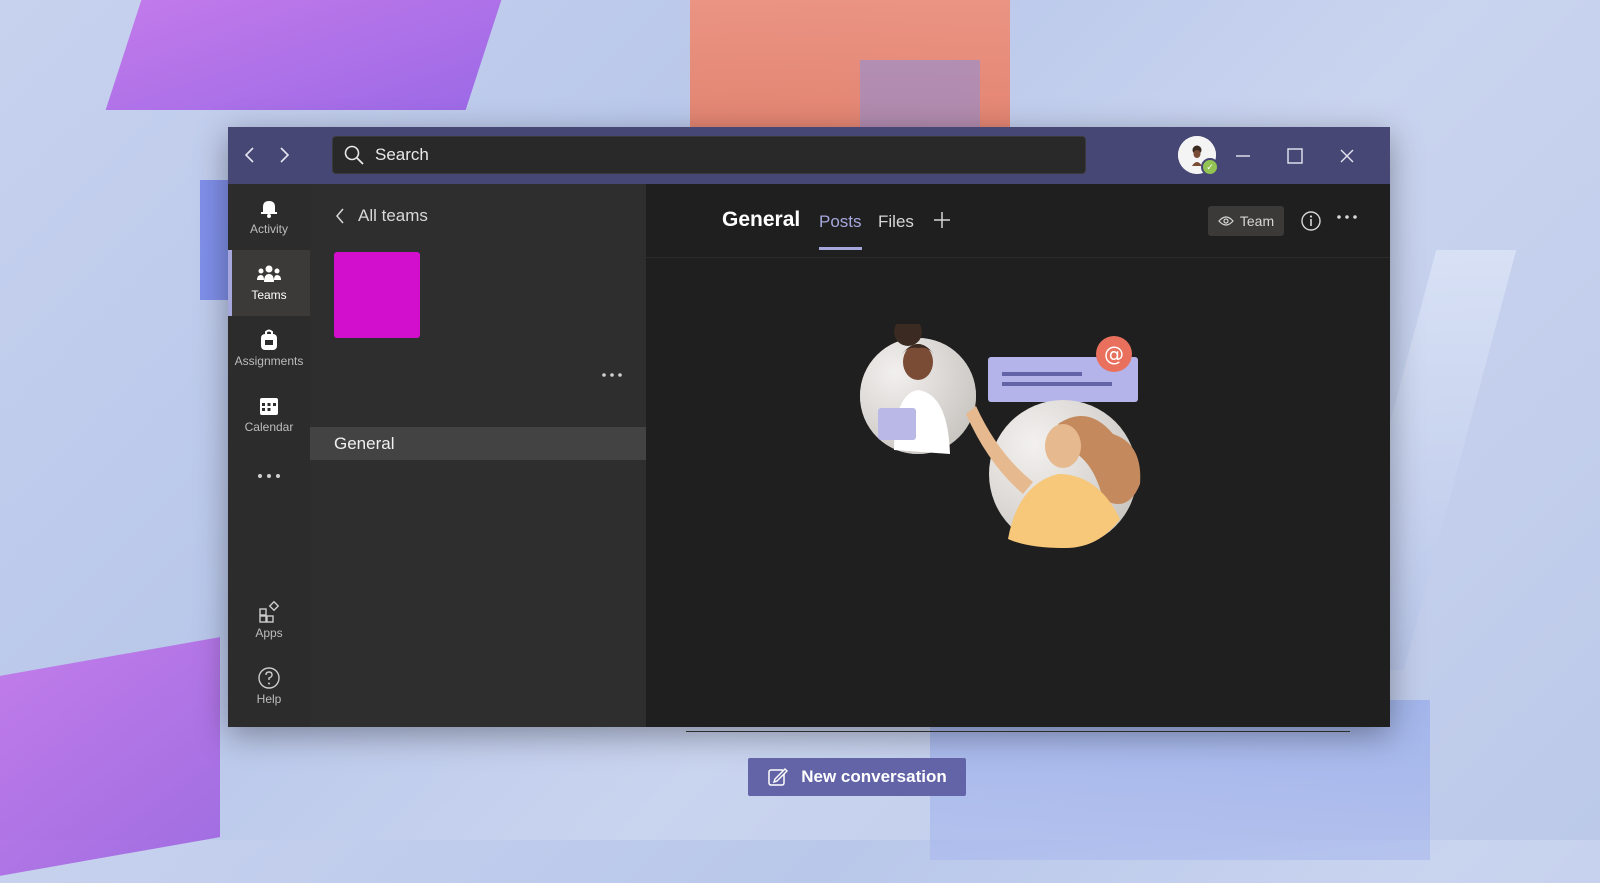 The height and width of the screenshot is (883, 1600). I want to click on forward-button, so click(284, 155).